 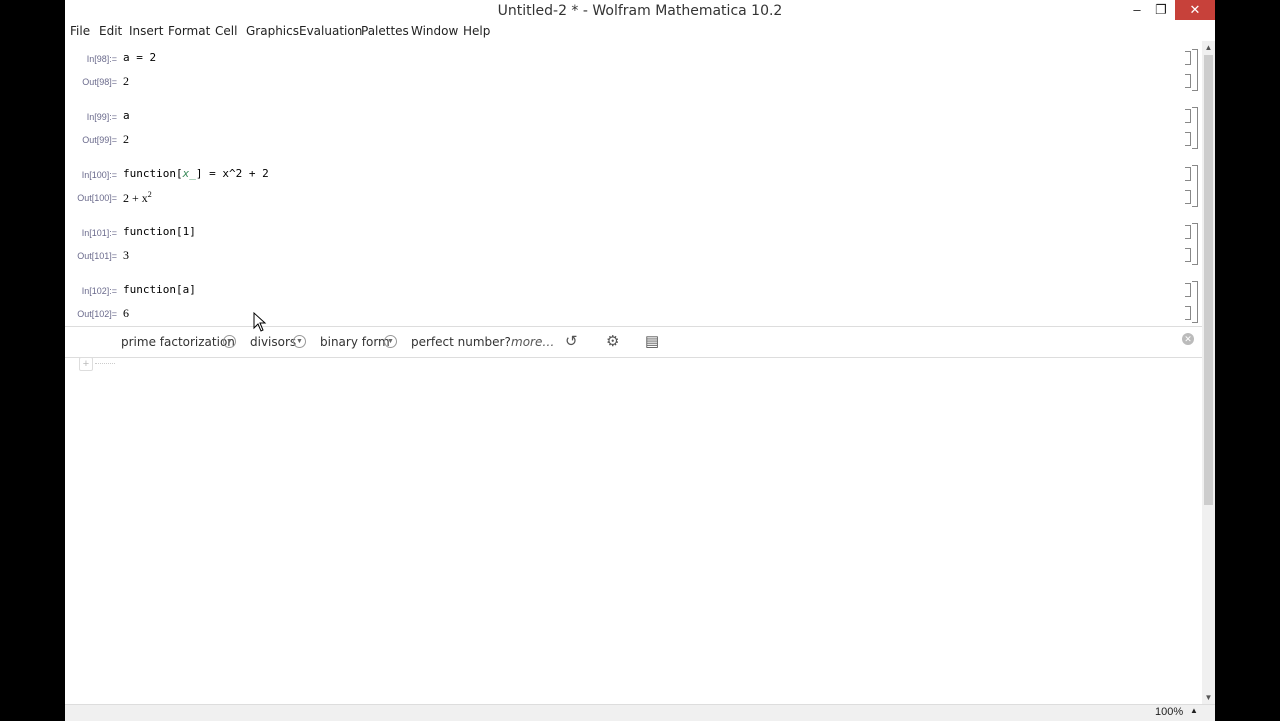 What do you see at coordinates (571, 341) in the screenshot?
I see `refresh-icon: ↺` at bounding box center [571, 341].